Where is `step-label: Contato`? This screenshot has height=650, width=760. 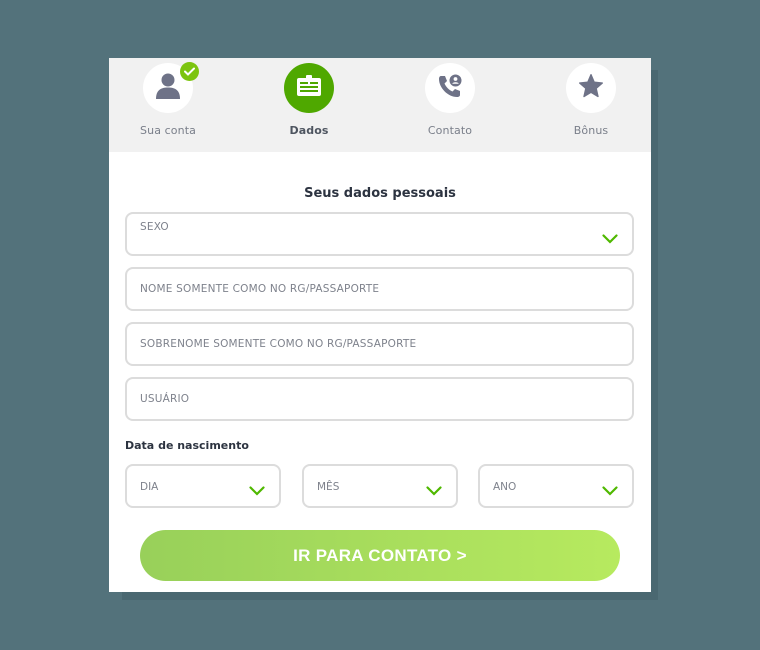 step-label: Contato is located at coordinates (450, 130).